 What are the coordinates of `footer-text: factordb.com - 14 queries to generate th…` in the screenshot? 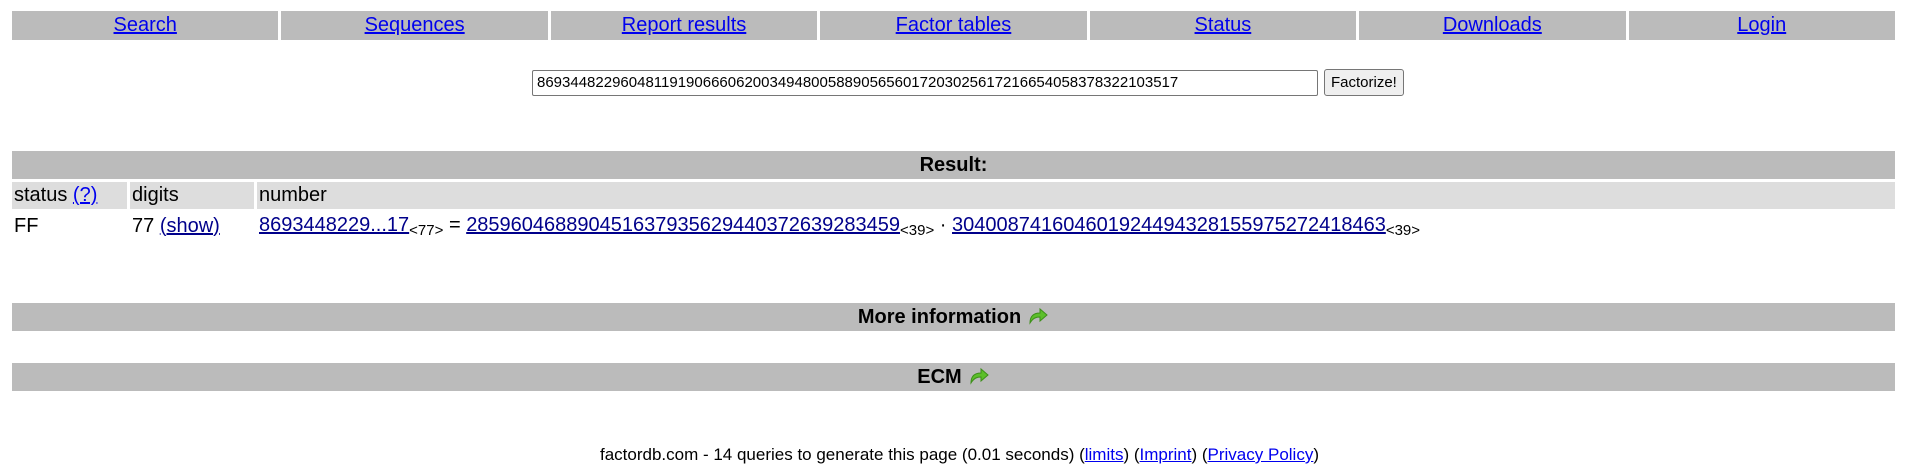 It's located at (842, 454).